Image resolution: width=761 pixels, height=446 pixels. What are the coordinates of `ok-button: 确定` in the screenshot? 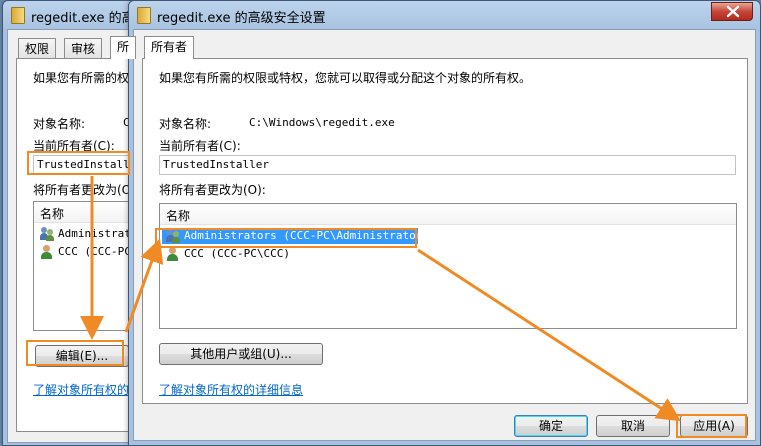 It's located at (551, 426).